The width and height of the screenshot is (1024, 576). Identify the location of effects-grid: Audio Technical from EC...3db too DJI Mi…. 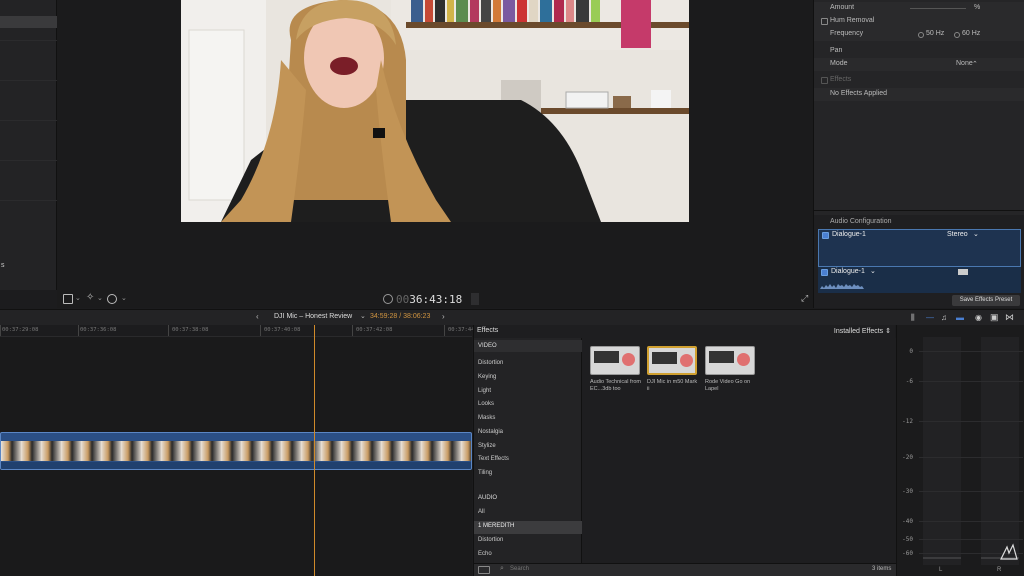
(739, 450).